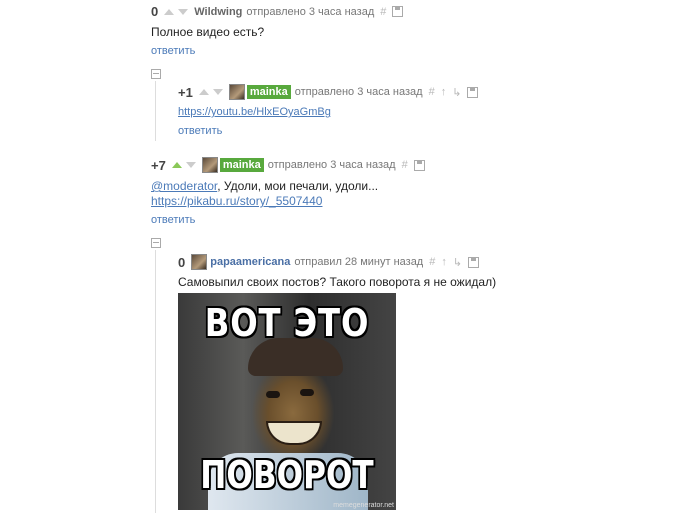 This screenshot has height=513, width=700. What do you see at coordinates (250, 262) in the screenshot?
I see `comment-4-username: papaamericana` at bounding box center [250, 262].